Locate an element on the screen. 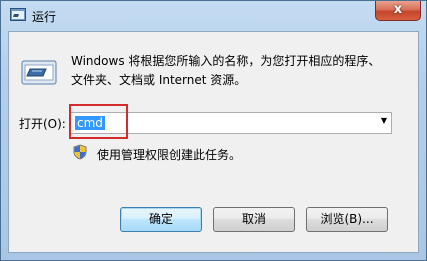 The width and height of the screenshot is (427, 261). run-dialog-icon is located at coordinates (39, 72).